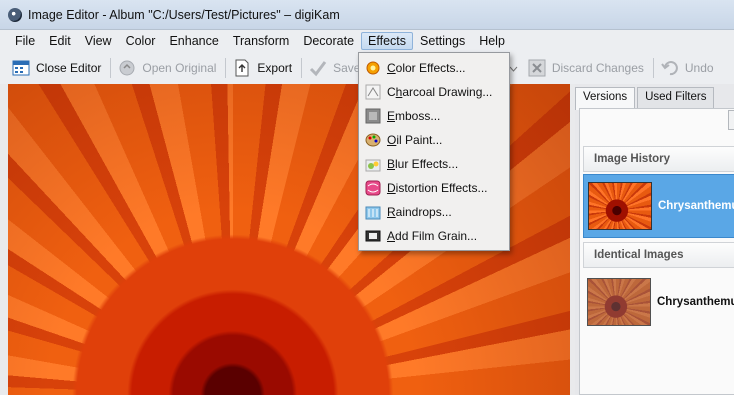  What do you see at coordinates (699, 68) in the screenshot?
I see `undo-label: Undo` at bounding box center [699, 68].